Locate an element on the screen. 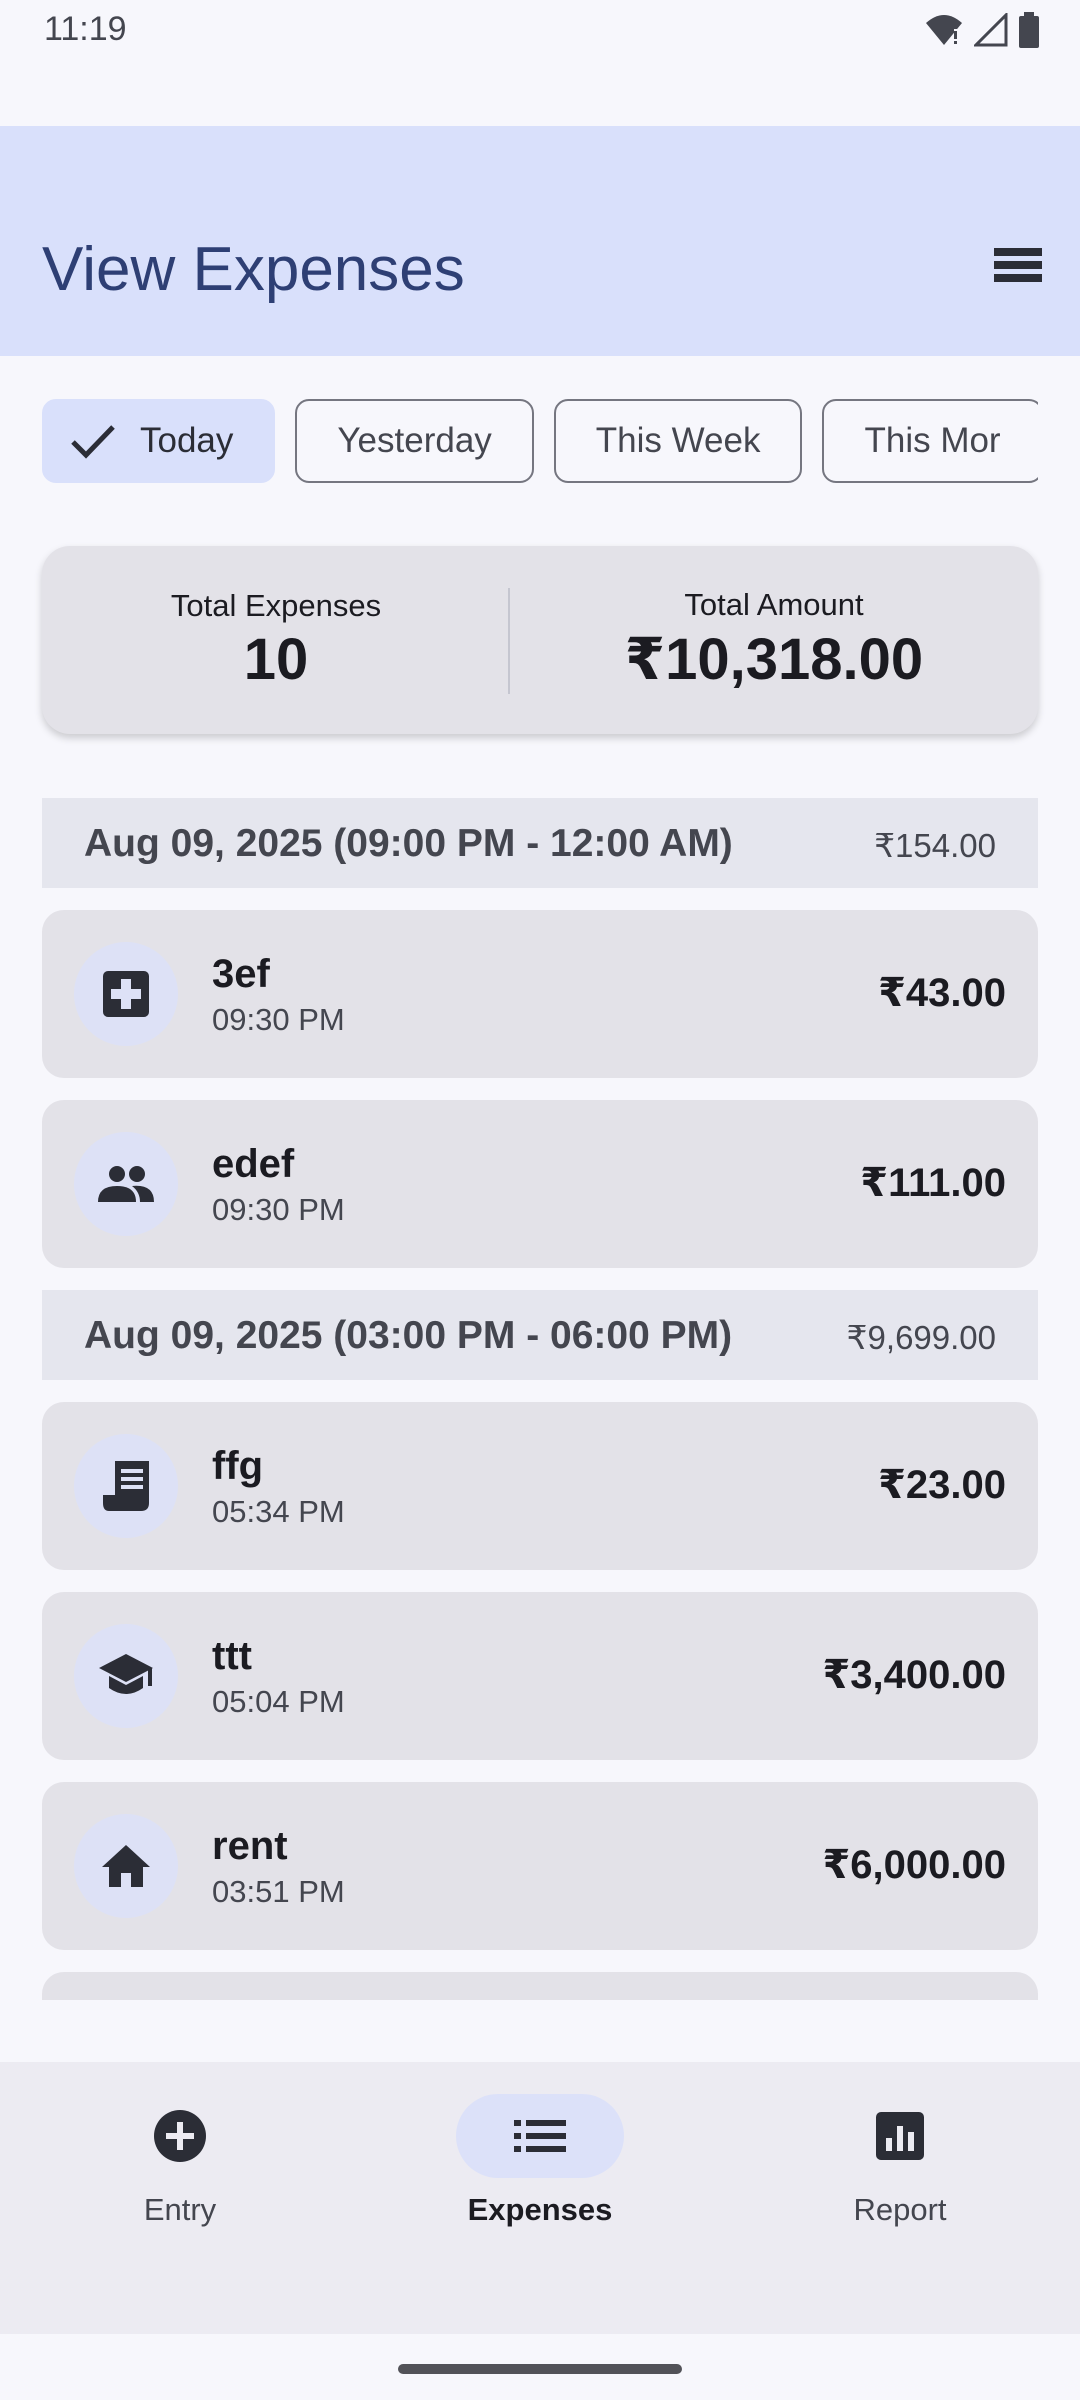  item-amount: ₹3,400.00 is located at coordinates (914, 1675).